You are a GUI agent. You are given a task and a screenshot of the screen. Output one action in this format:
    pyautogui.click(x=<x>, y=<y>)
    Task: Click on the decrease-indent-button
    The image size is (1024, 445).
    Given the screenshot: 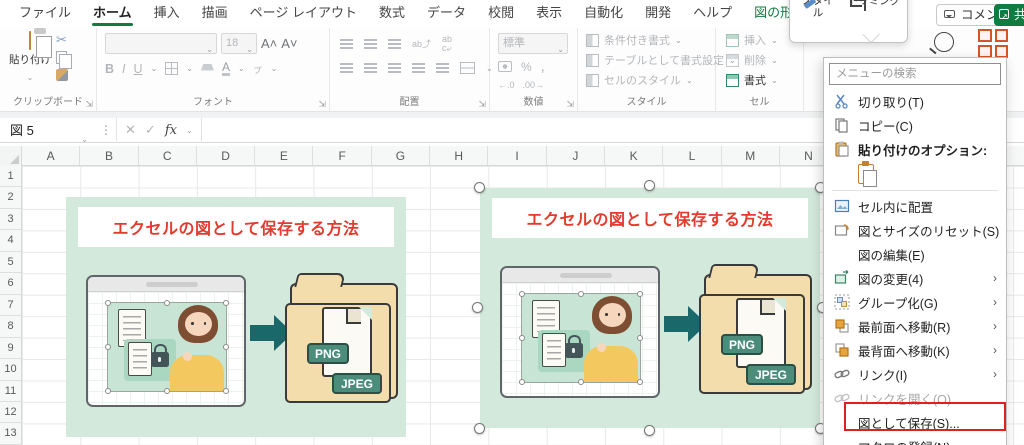 What is the action you would take?
    pyautogui.click(x=418, y=68)
    